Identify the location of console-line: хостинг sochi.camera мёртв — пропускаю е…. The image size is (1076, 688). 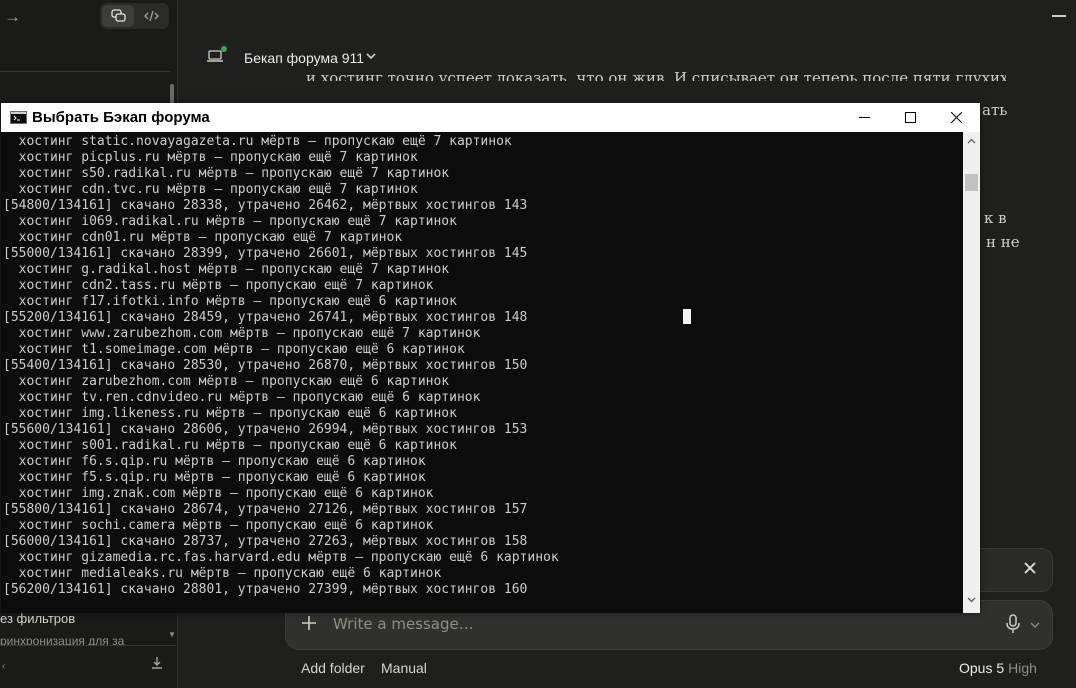
(218, 525).